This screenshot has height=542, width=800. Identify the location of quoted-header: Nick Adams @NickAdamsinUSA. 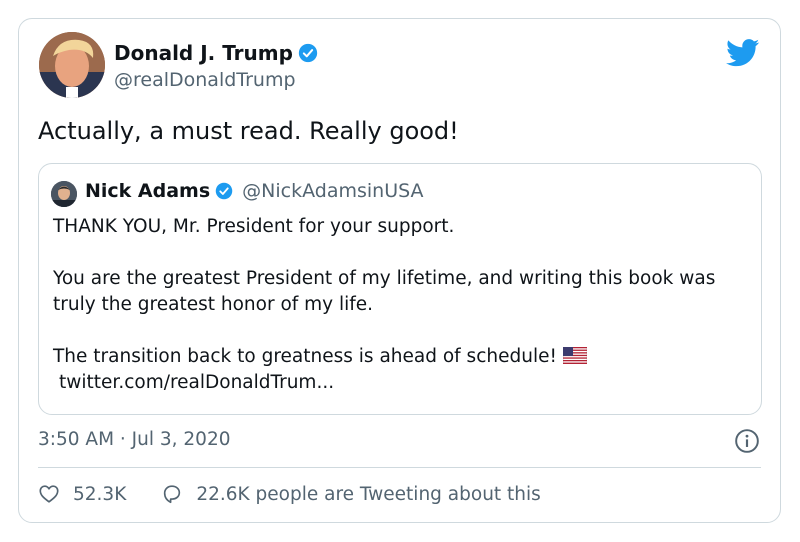
(254, 191).